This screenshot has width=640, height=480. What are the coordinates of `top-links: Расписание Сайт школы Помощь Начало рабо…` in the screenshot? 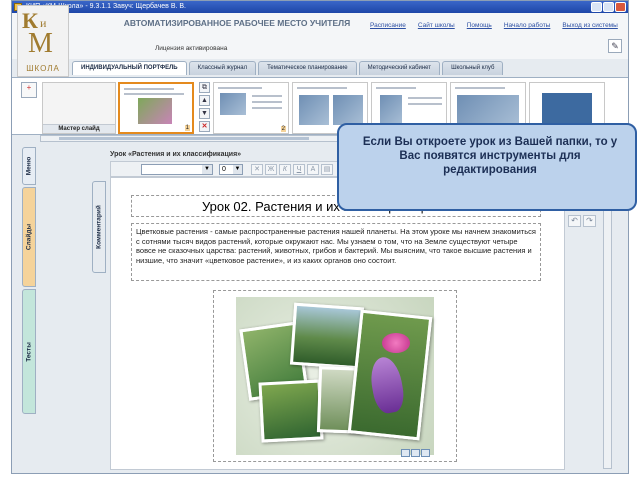 It's located at (494, 25).